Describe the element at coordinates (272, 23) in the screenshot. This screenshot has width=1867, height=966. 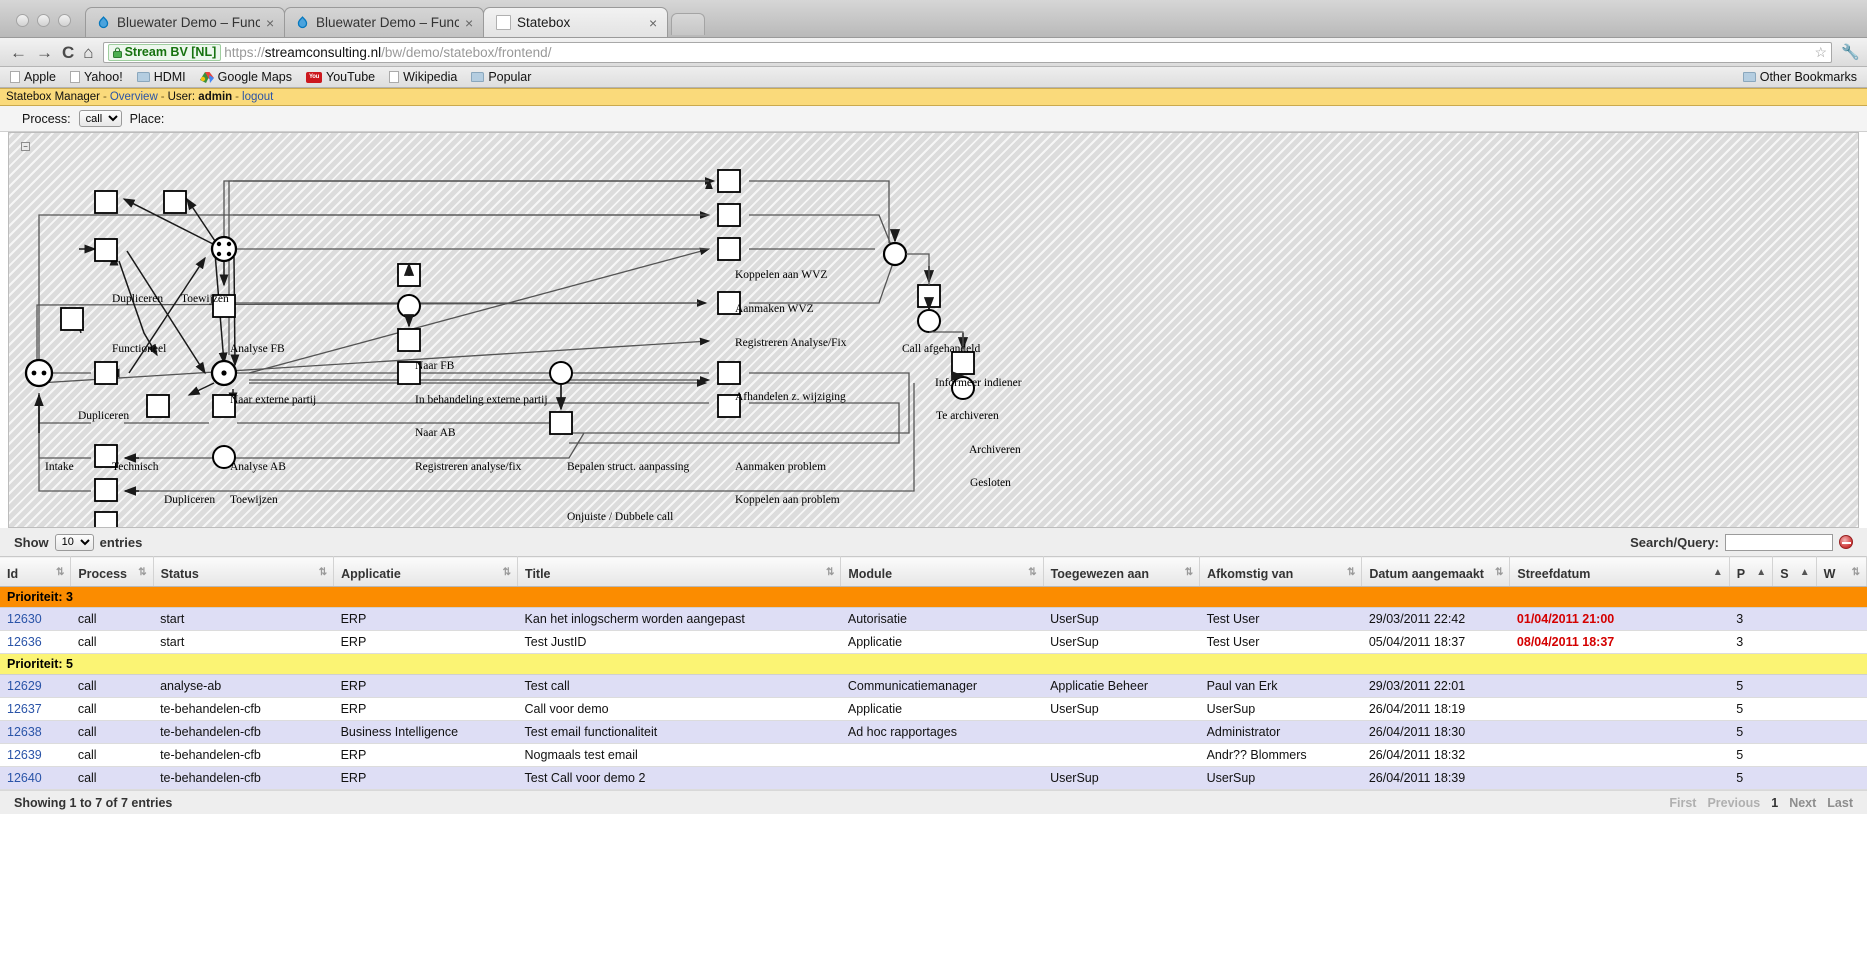
I see `close-tab-1-icon: ×` at that location.